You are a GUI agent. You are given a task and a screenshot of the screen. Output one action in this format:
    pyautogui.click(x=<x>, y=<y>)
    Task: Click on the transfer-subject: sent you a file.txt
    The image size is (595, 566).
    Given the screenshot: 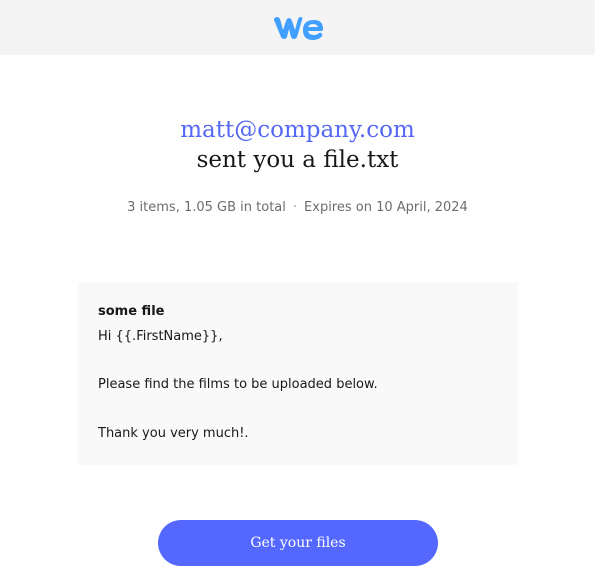 What is the action you would take?
    pyautogui.click(x=297, y=160)
    